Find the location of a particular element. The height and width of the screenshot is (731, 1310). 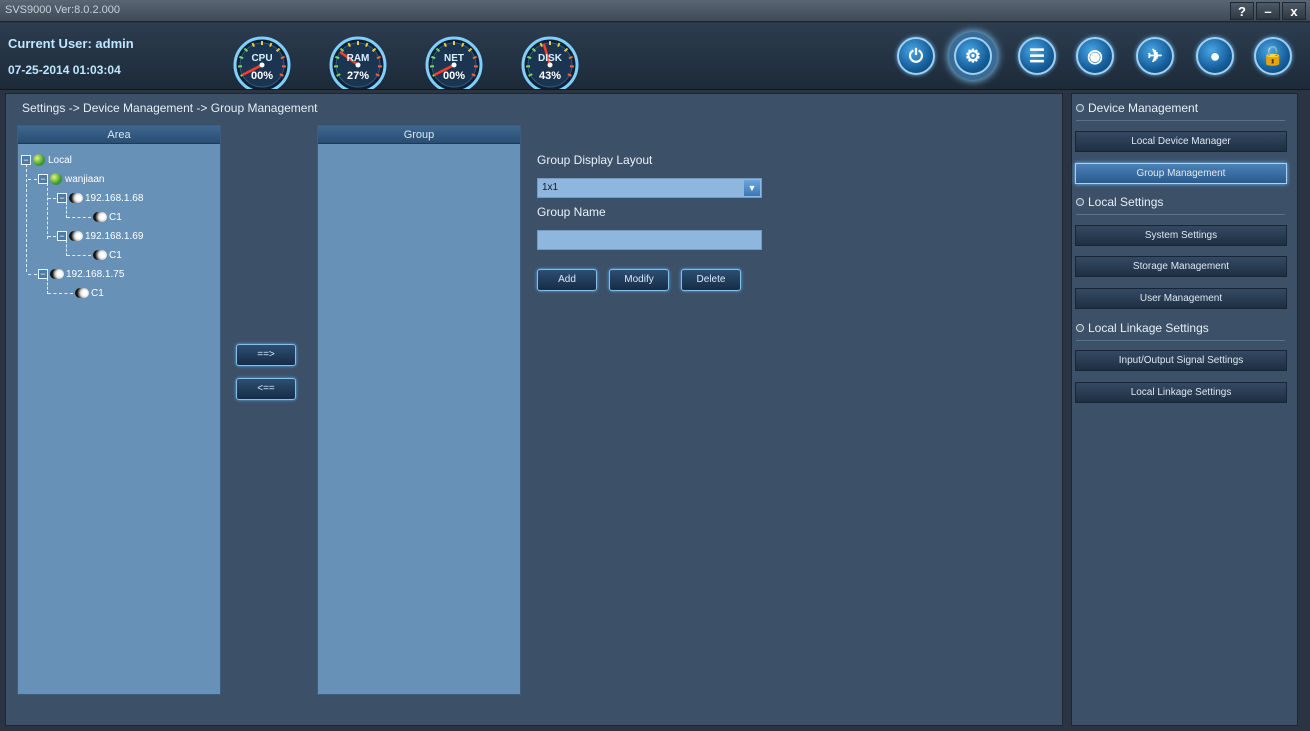

tree-connector is located at coordinates (26, 218).